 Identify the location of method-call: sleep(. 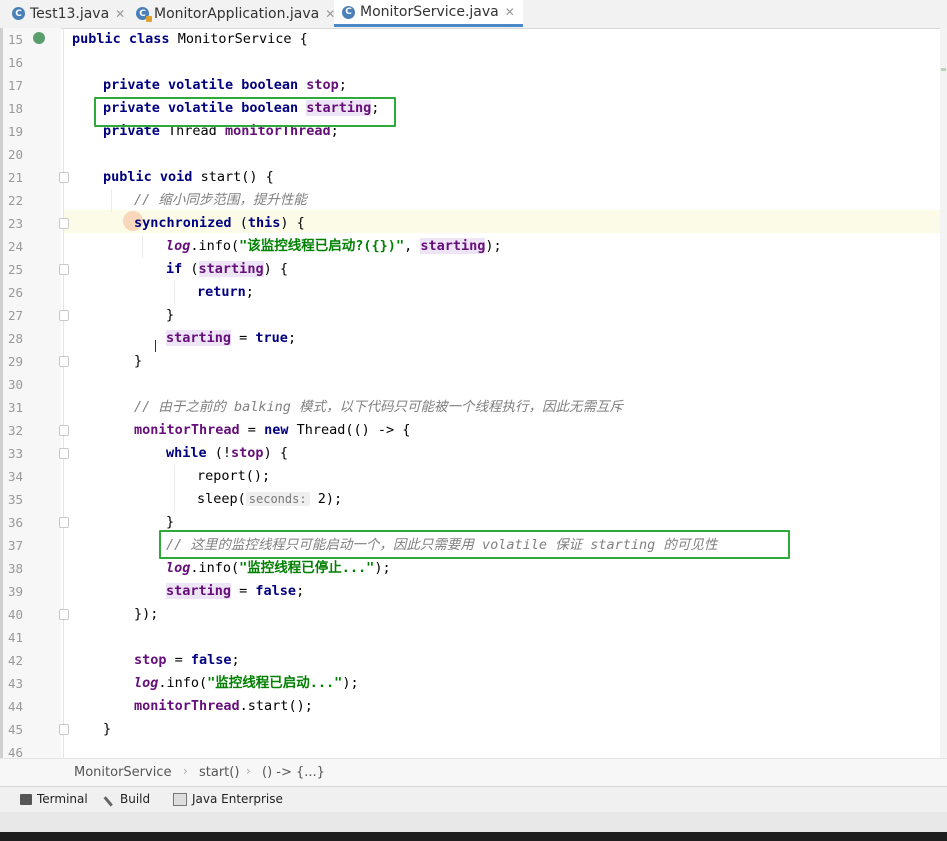
(221, 499).